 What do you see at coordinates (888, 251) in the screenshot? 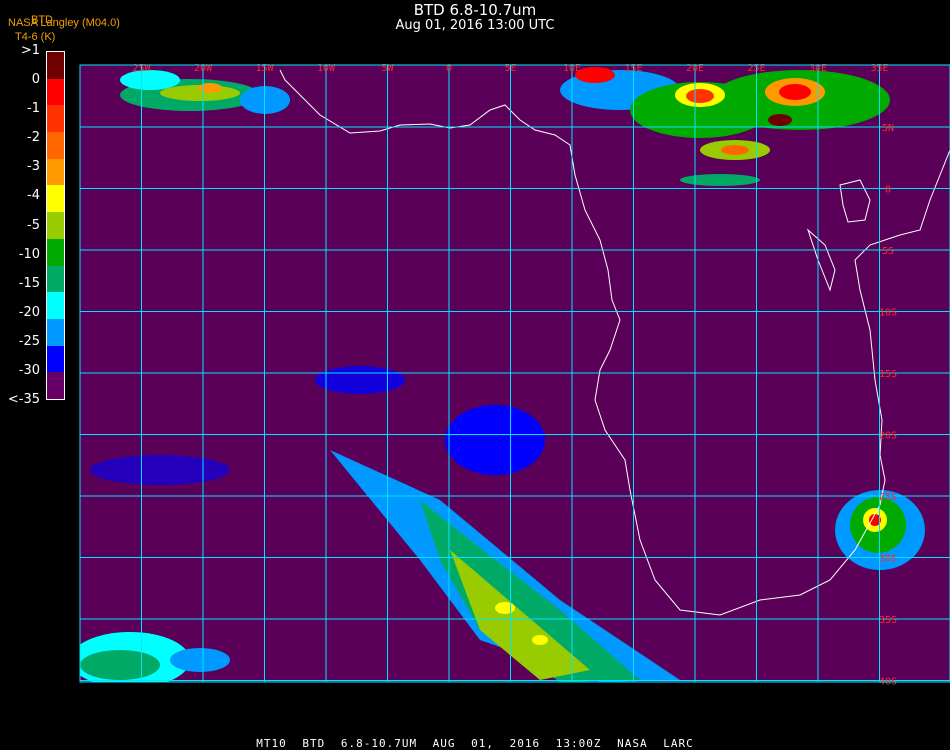
I see `lat-label: 5S` at bounding box center [888, 251].